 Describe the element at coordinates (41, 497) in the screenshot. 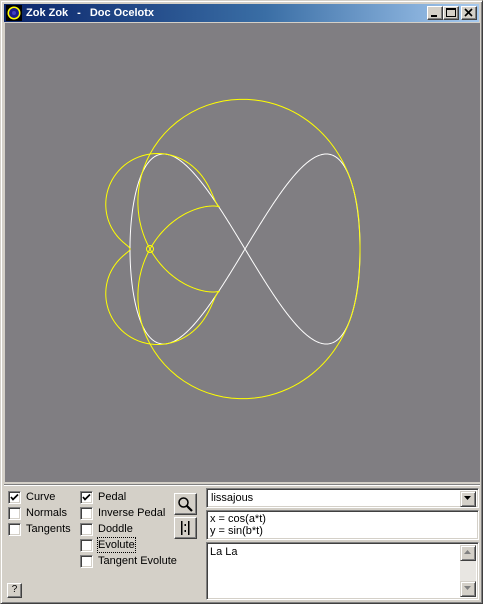

I see `checkbox-label: Curve` at that location.